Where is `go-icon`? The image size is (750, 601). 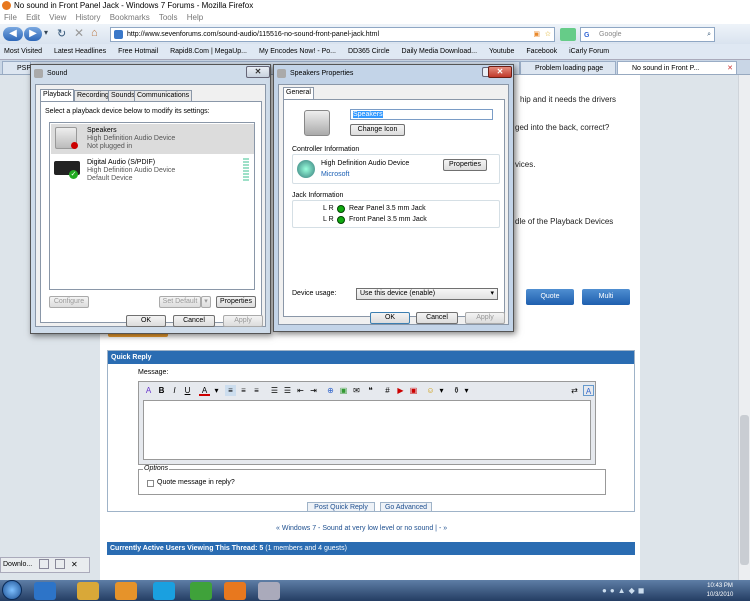 go-icon is located at coordinates (568, 34).